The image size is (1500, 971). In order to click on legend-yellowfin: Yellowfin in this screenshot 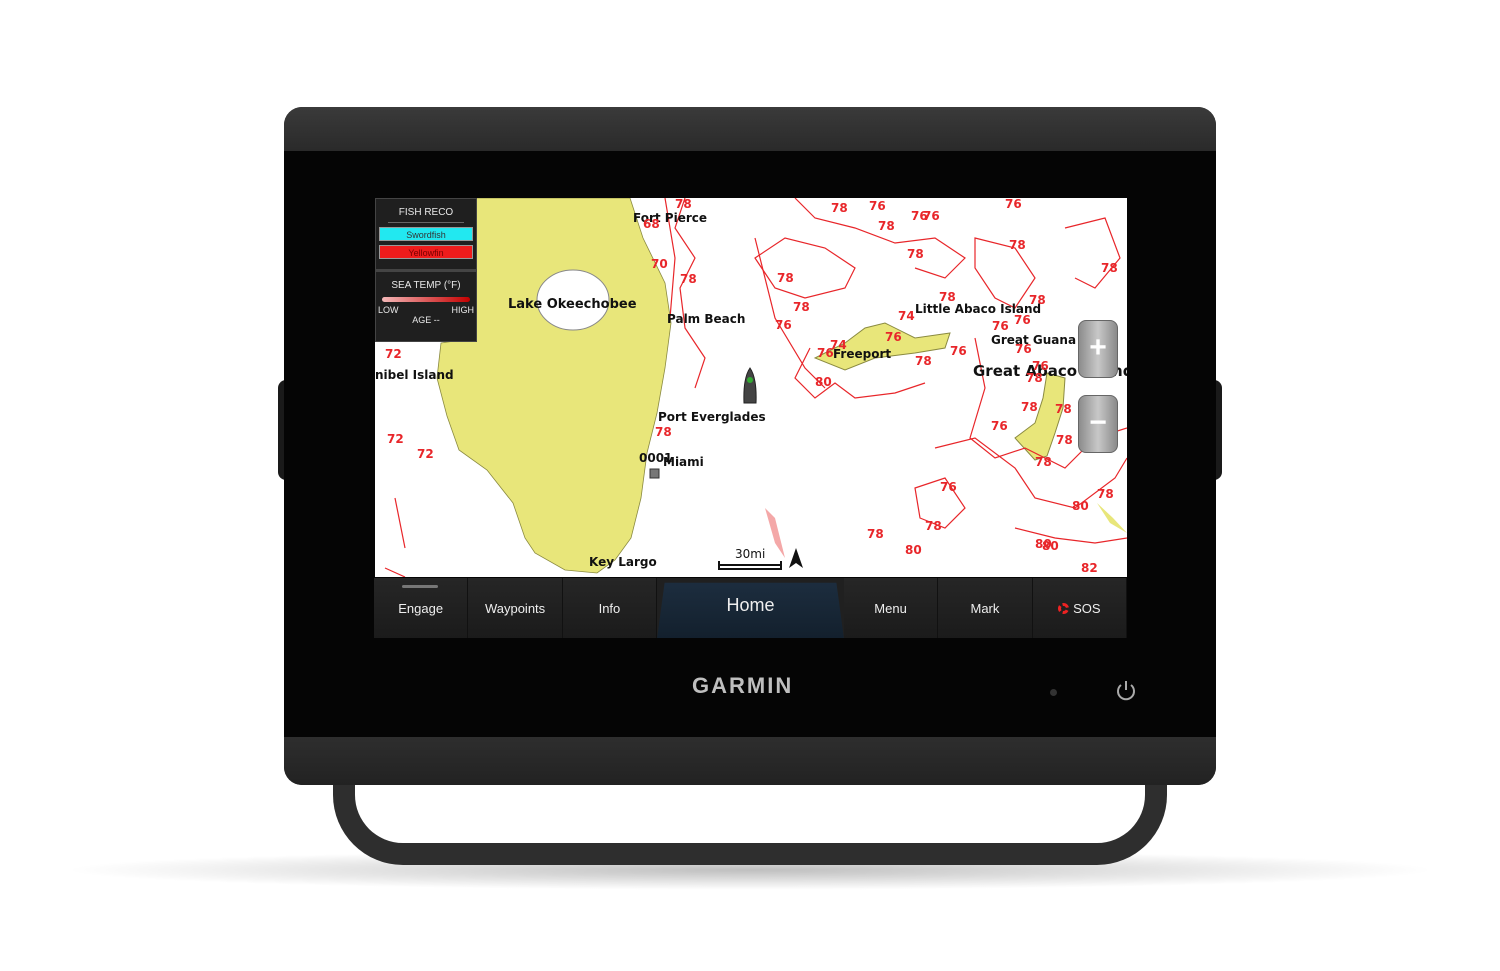, I will do `click(426, 252)`.